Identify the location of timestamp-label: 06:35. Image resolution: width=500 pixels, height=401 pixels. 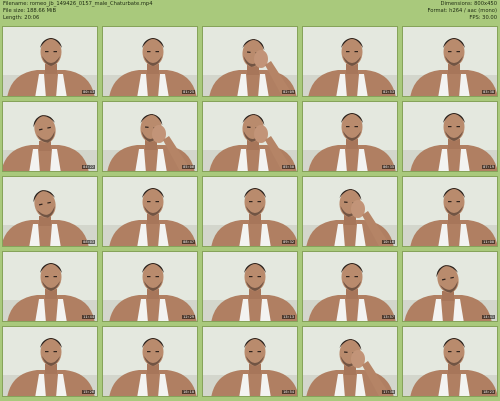
(388, 166).